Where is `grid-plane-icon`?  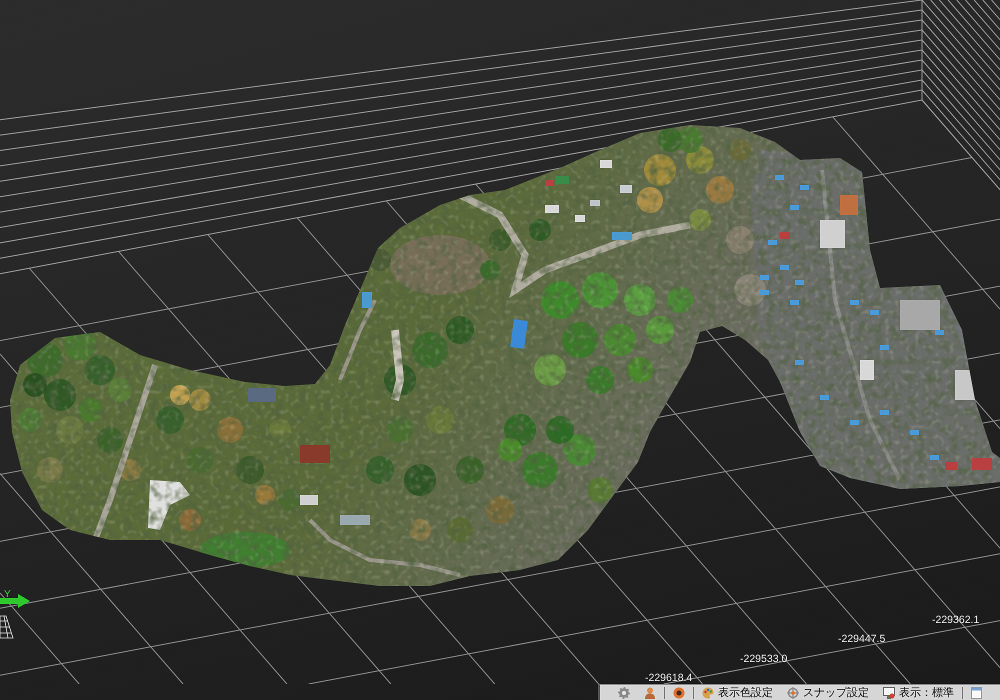
grid-plane-icon is located at coordinates (7, 627).